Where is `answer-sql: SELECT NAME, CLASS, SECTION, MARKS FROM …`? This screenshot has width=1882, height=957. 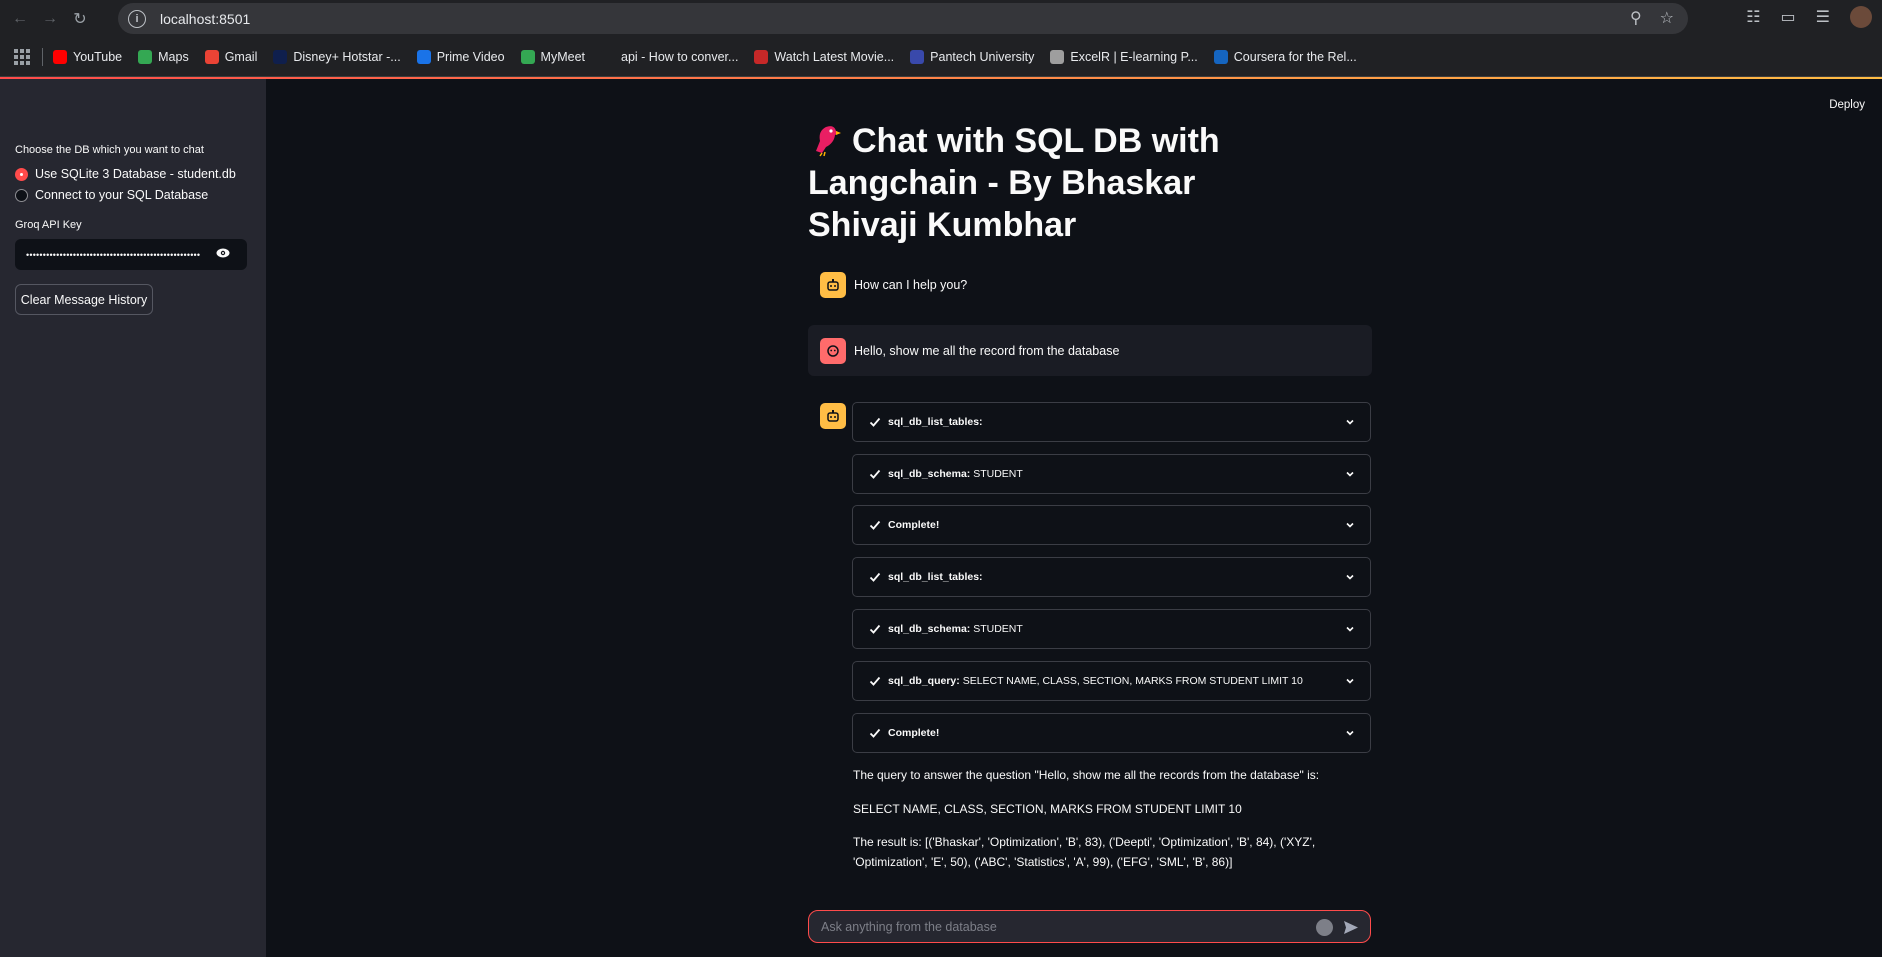 answer-sql: SELECT NAME, CLASS, SECTION, MARKS FROM … is located at coordinates (1047, 809).